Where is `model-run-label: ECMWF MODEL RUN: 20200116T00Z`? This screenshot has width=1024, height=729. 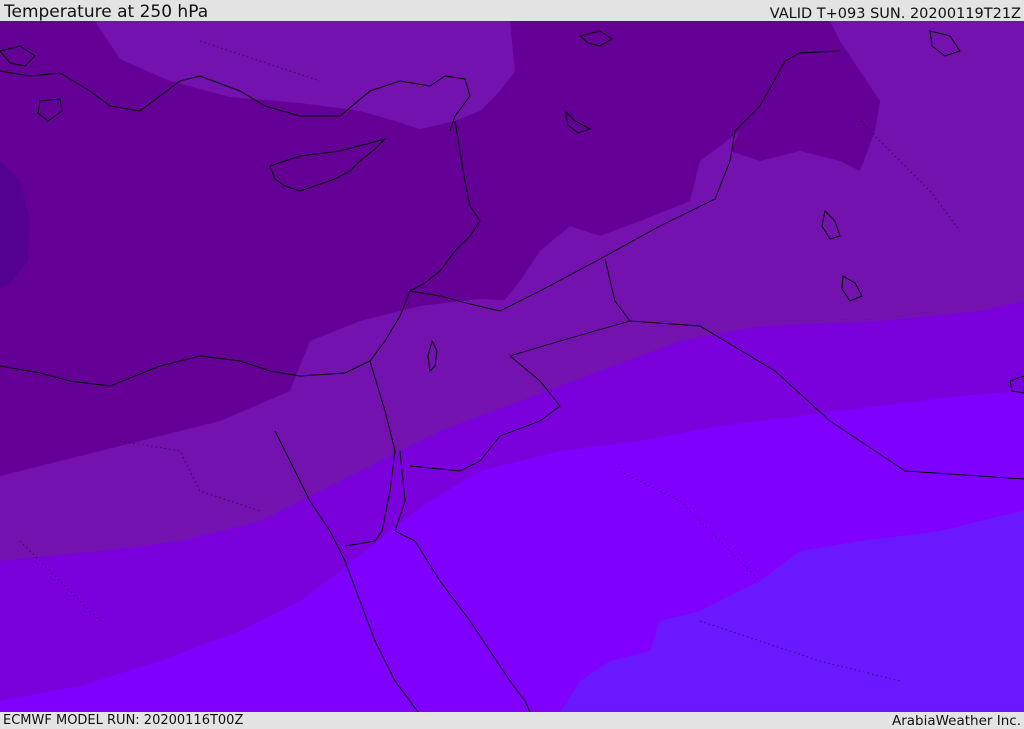 model-run-label: ECMWF MODEL RUN: 20200116T00Z is located at coordinates (123, 720).